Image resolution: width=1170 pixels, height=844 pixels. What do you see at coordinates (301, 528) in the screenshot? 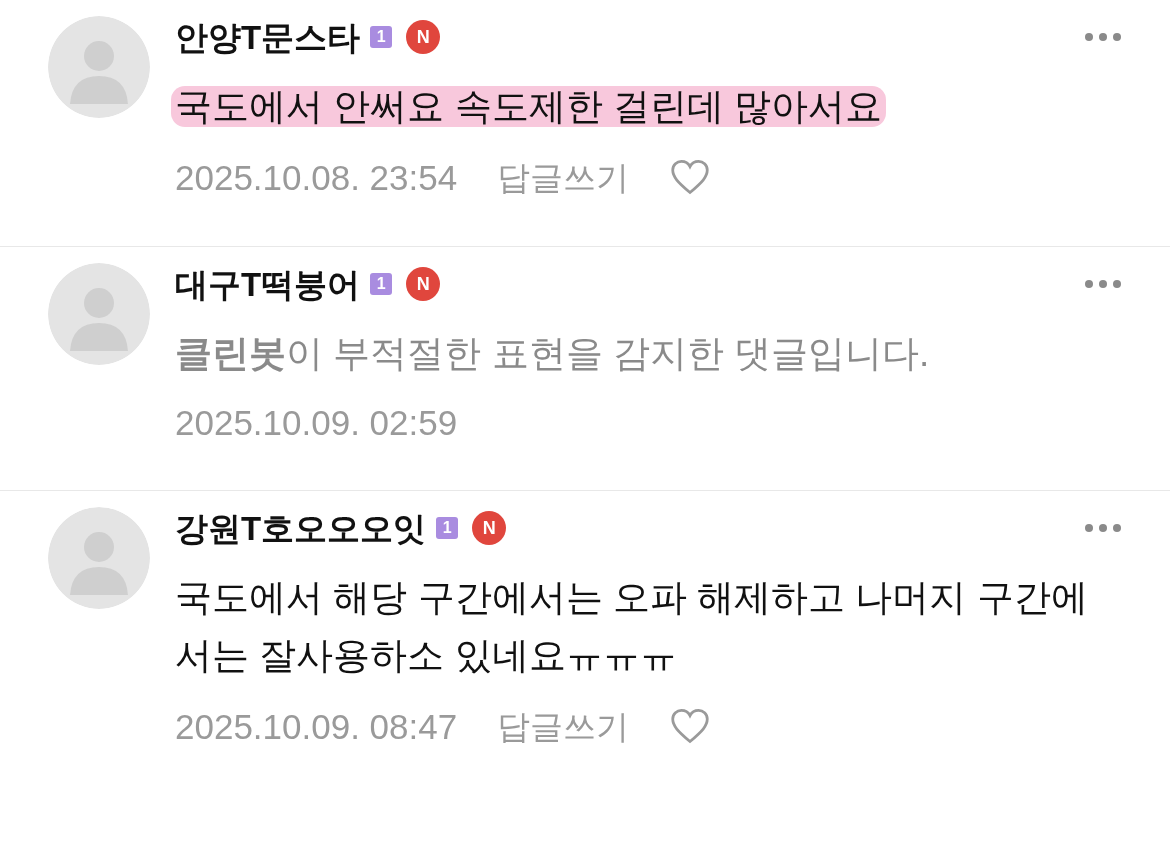
I see `author-name: 강원T호오오오잇` at bounding box center [301, 528].